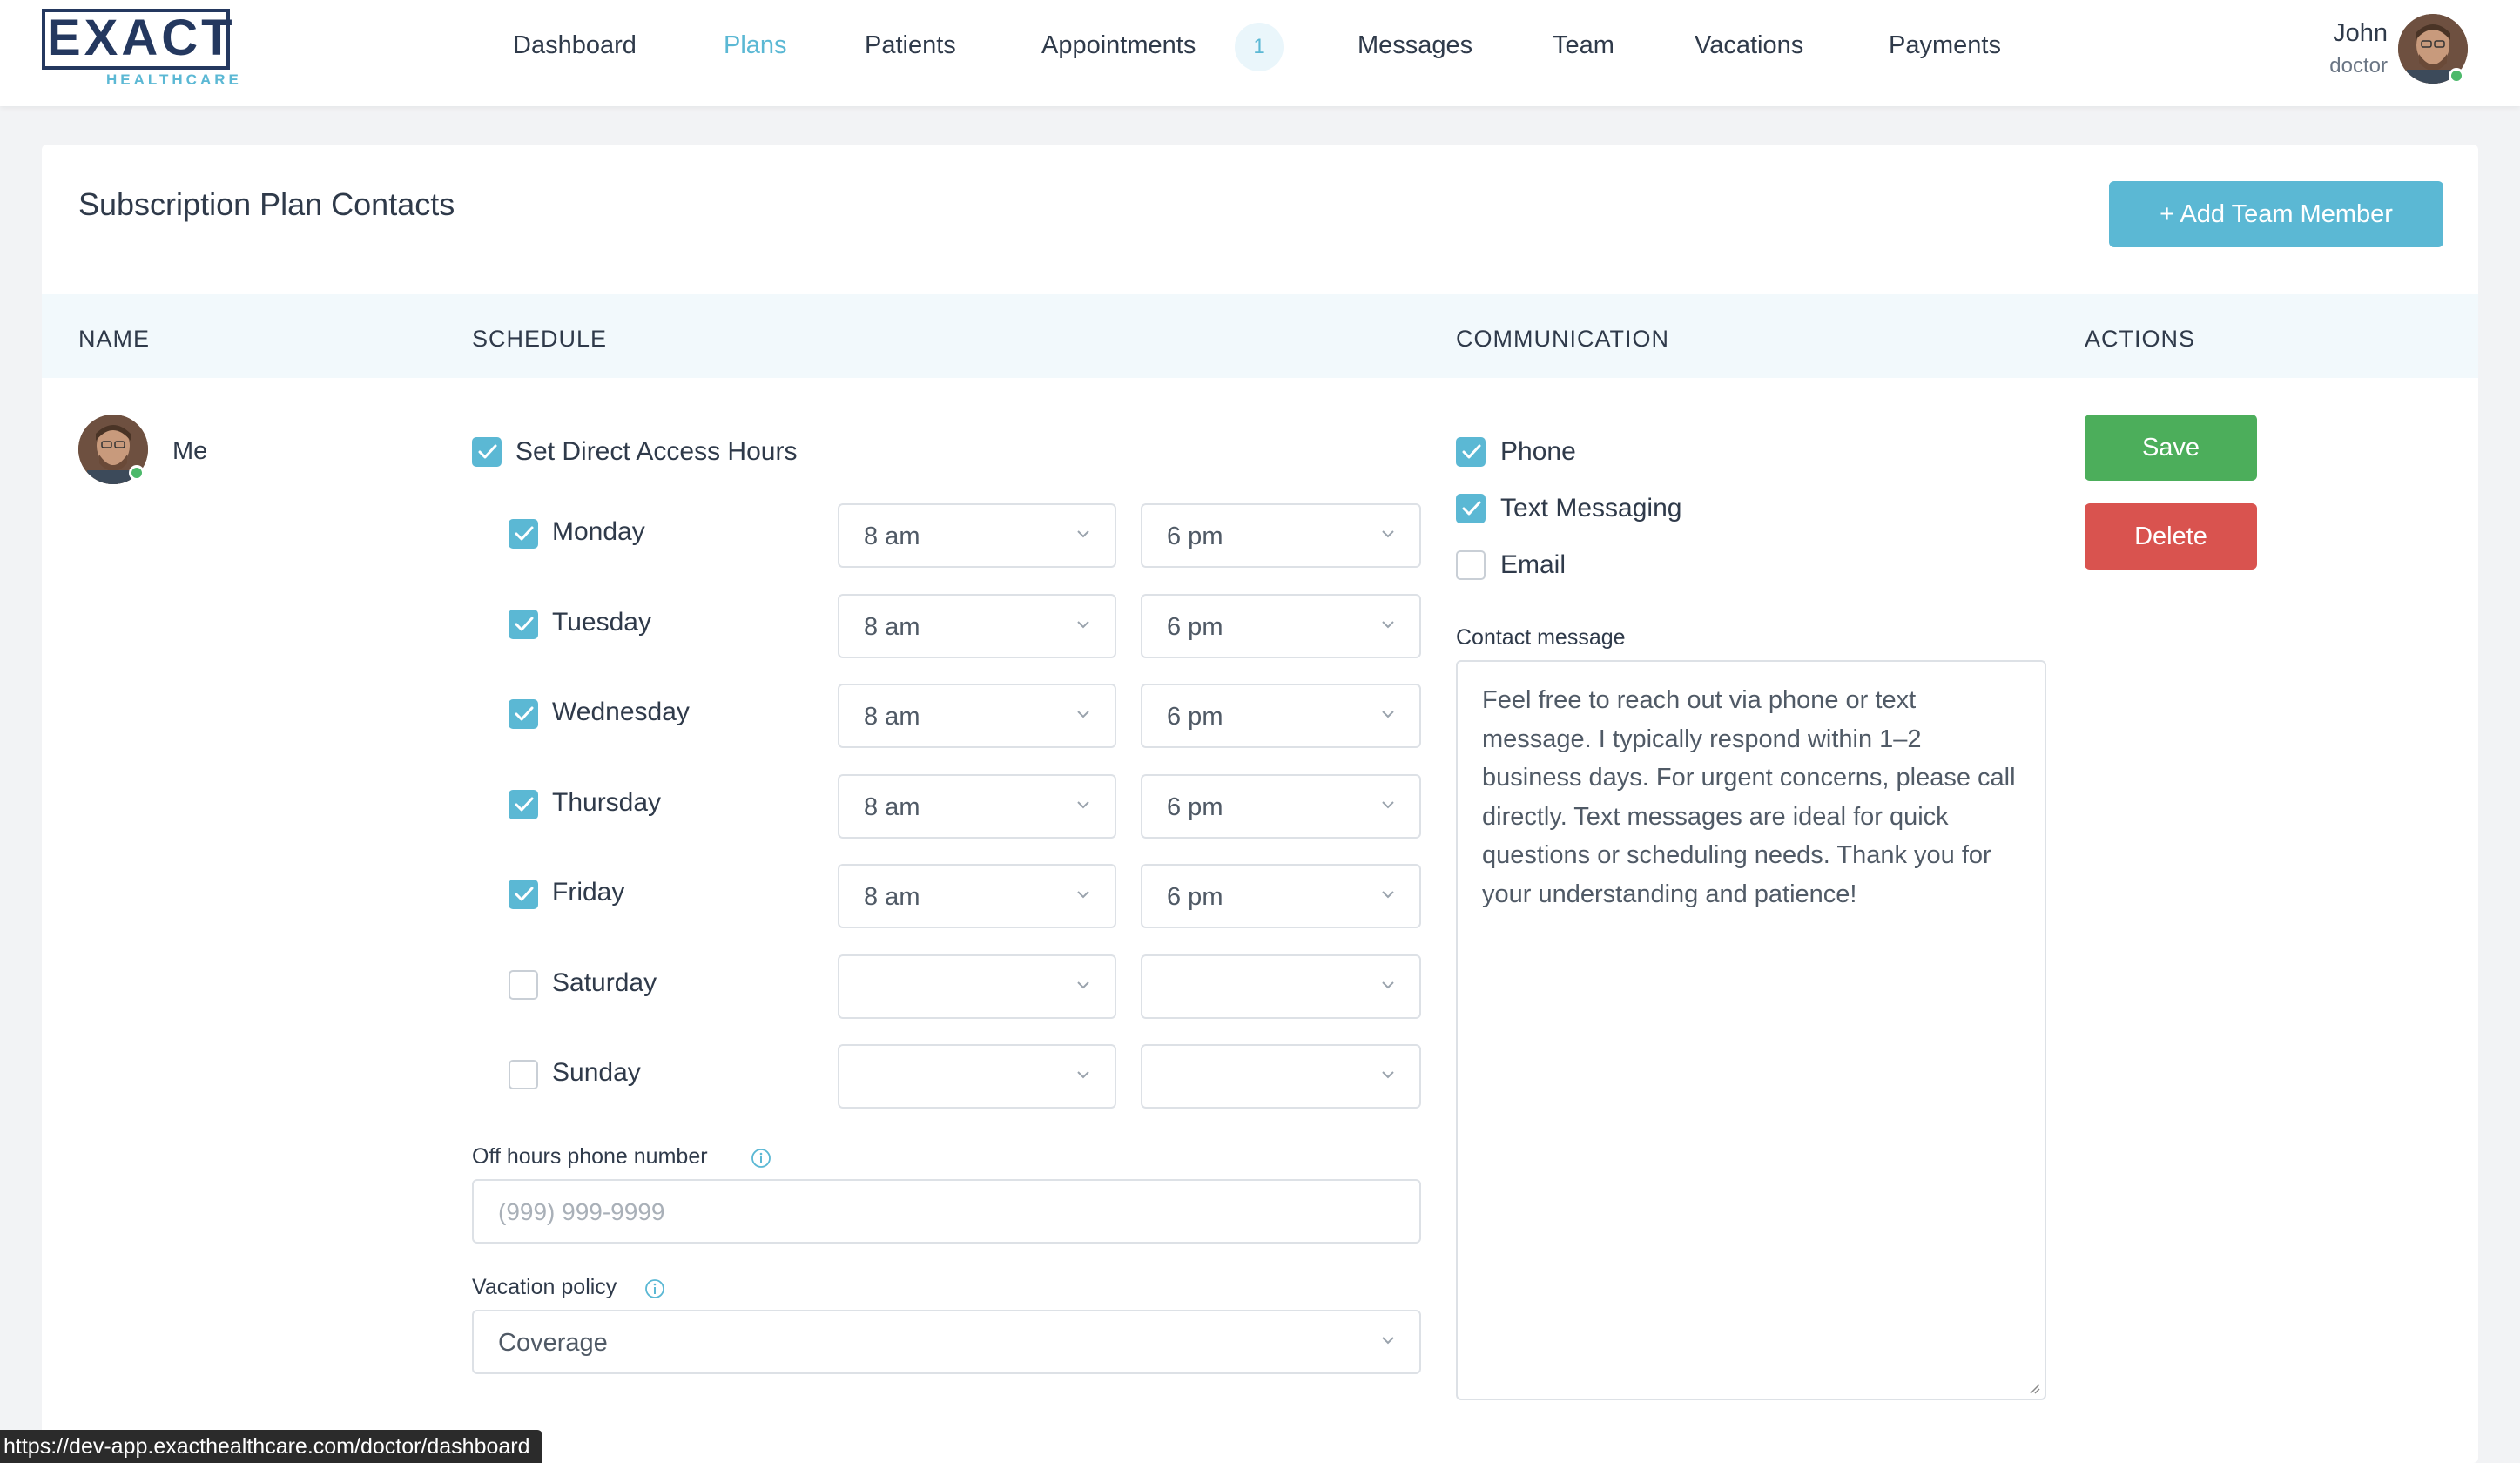 The height and width of the screenshot is (1463, 2520). I want to click on day-label-sunday: Sunday, so click(596, 1072).